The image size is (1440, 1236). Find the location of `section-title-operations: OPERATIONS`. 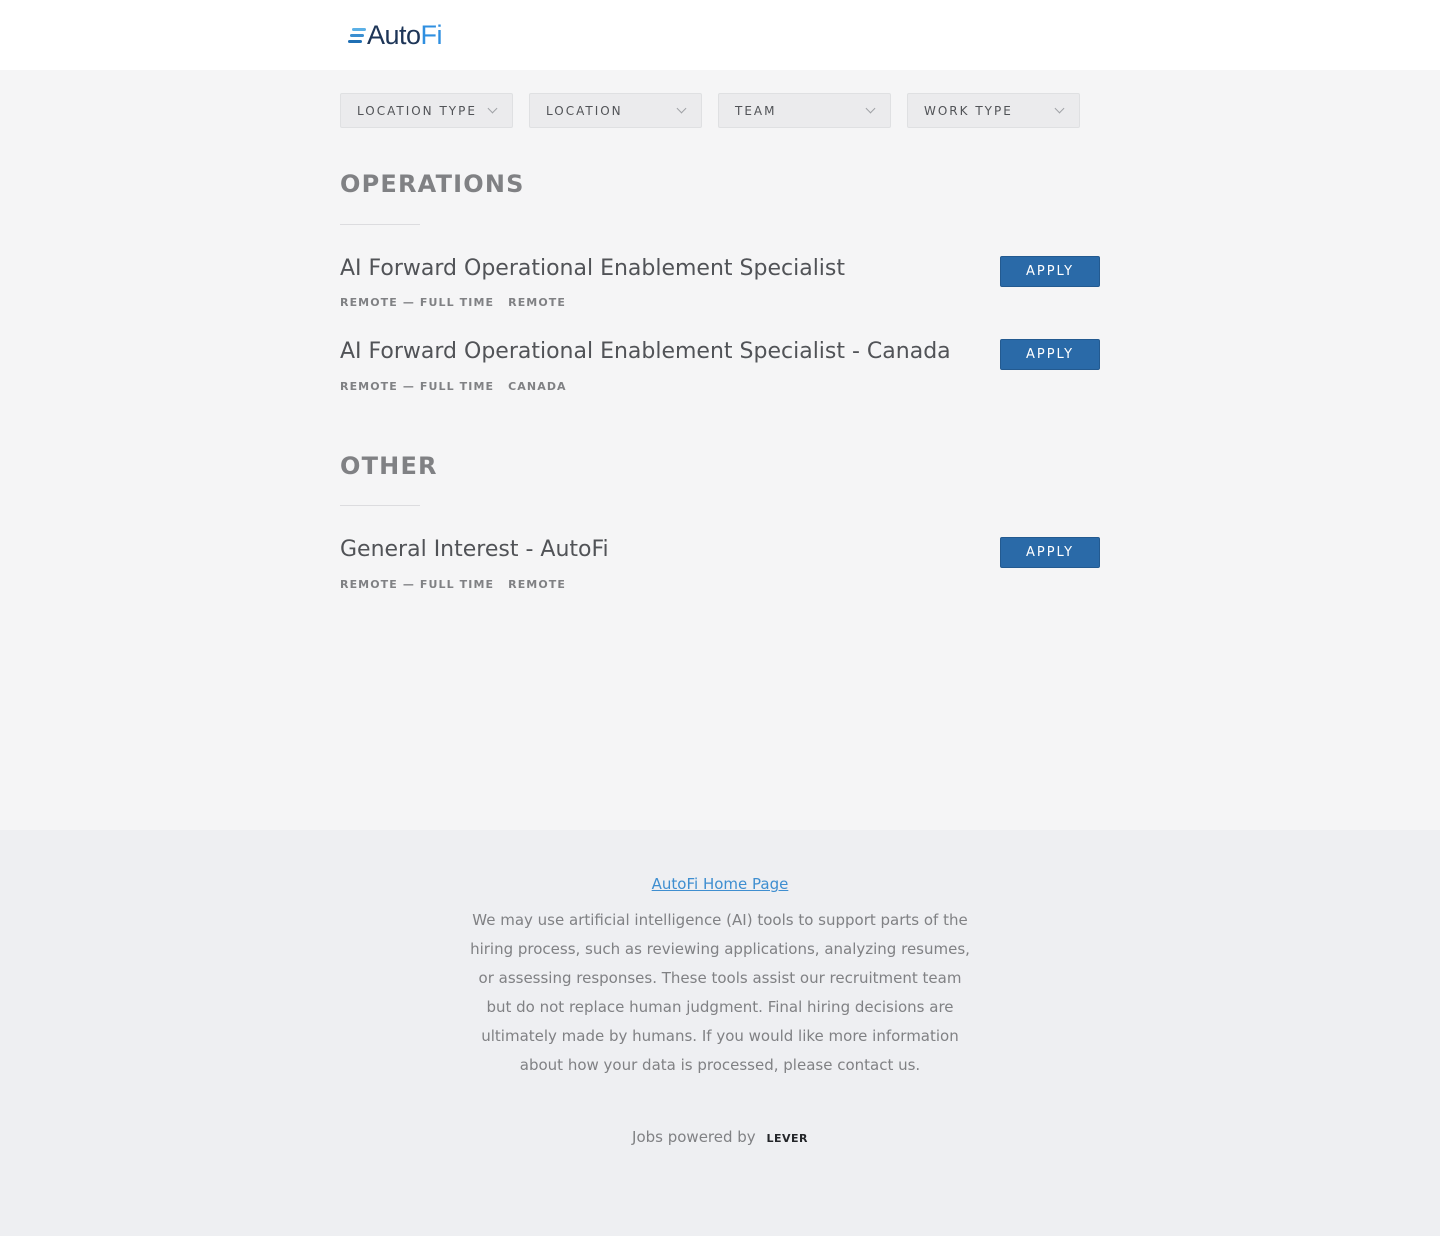

section-title-operations: OPERATIONS is located at coordinates (432, 184).